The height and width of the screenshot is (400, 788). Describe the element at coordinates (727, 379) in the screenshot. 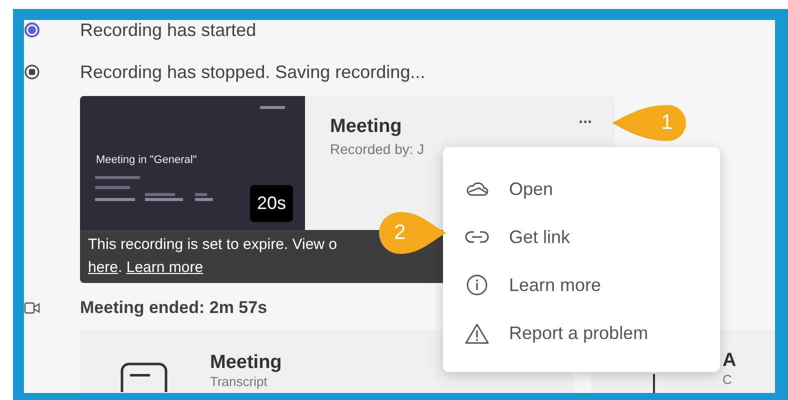

I see `file-subtitle: C` at that location.